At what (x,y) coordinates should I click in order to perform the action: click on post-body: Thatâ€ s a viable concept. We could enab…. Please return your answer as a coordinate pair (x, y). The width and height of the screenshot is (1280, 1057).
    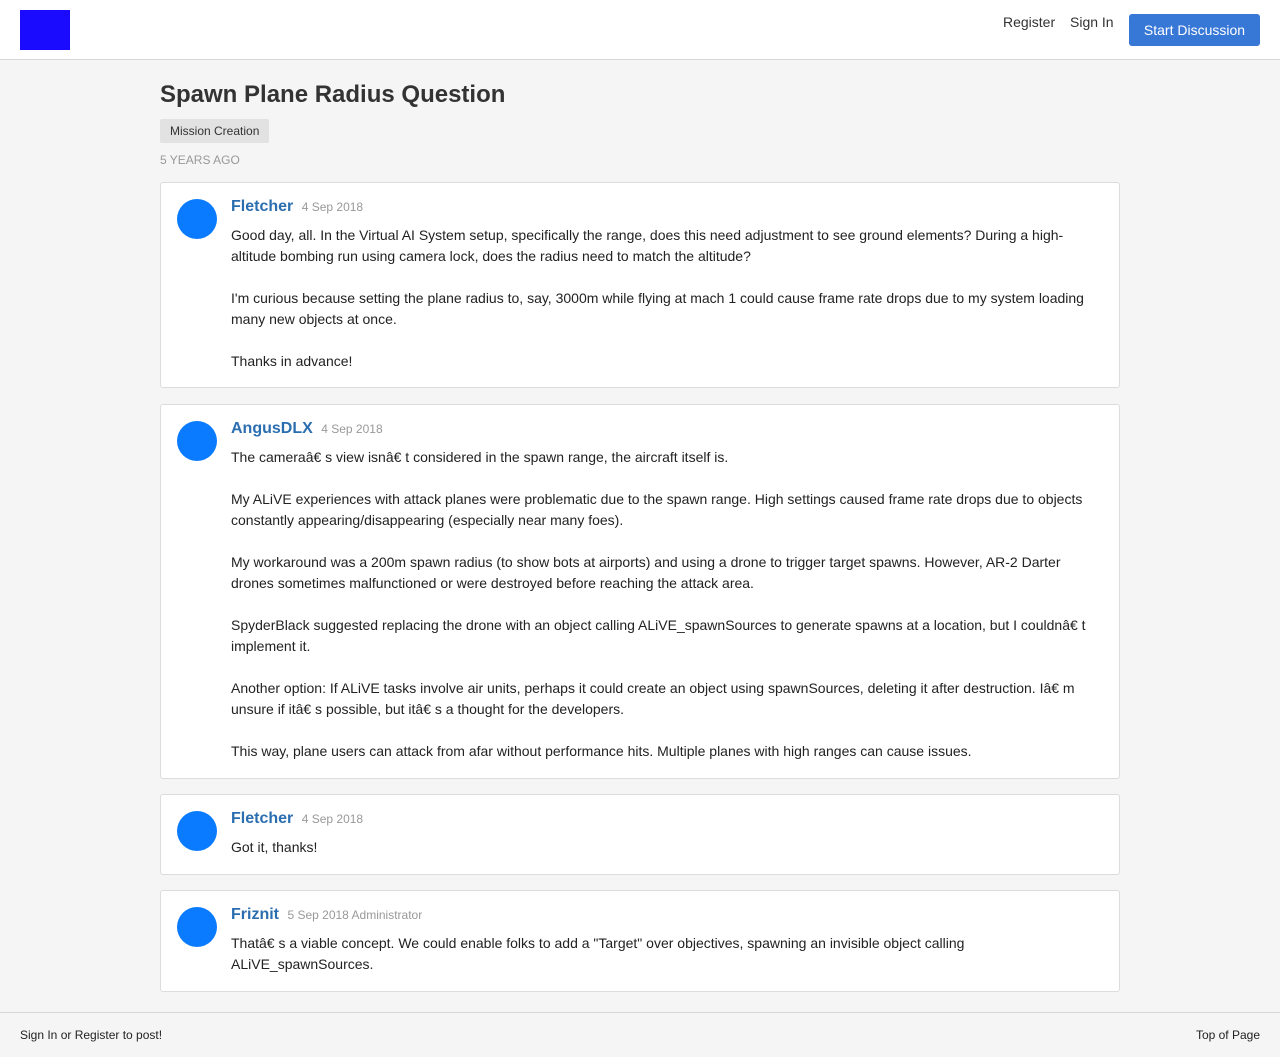
    Looking at the image, I should click on (666, 954).